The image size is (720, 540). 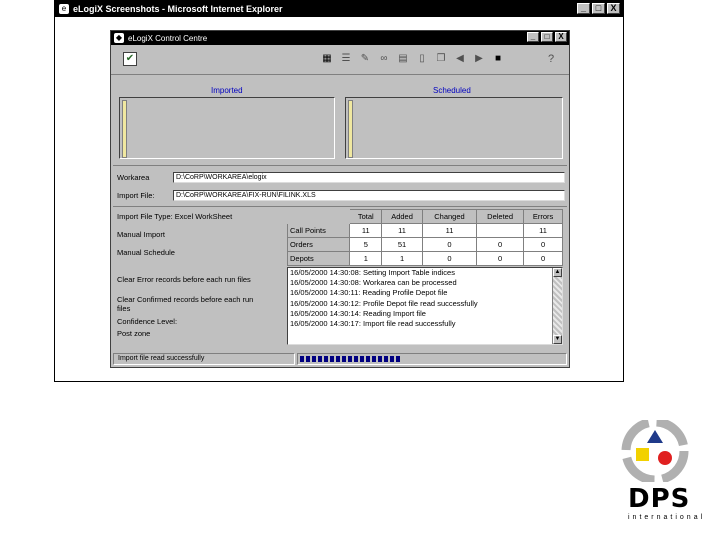 What do you see at coordinates (659, 499) in the screenshot?
I see `logo-word: DPS` at bounding box center [659, 499].